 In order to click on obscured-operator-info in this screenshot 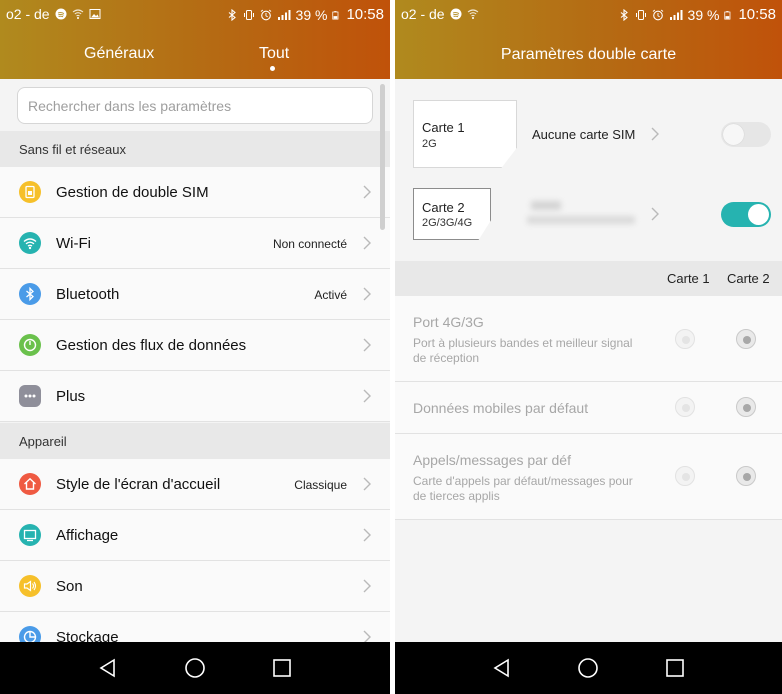, I will do `click(581, 212)`.